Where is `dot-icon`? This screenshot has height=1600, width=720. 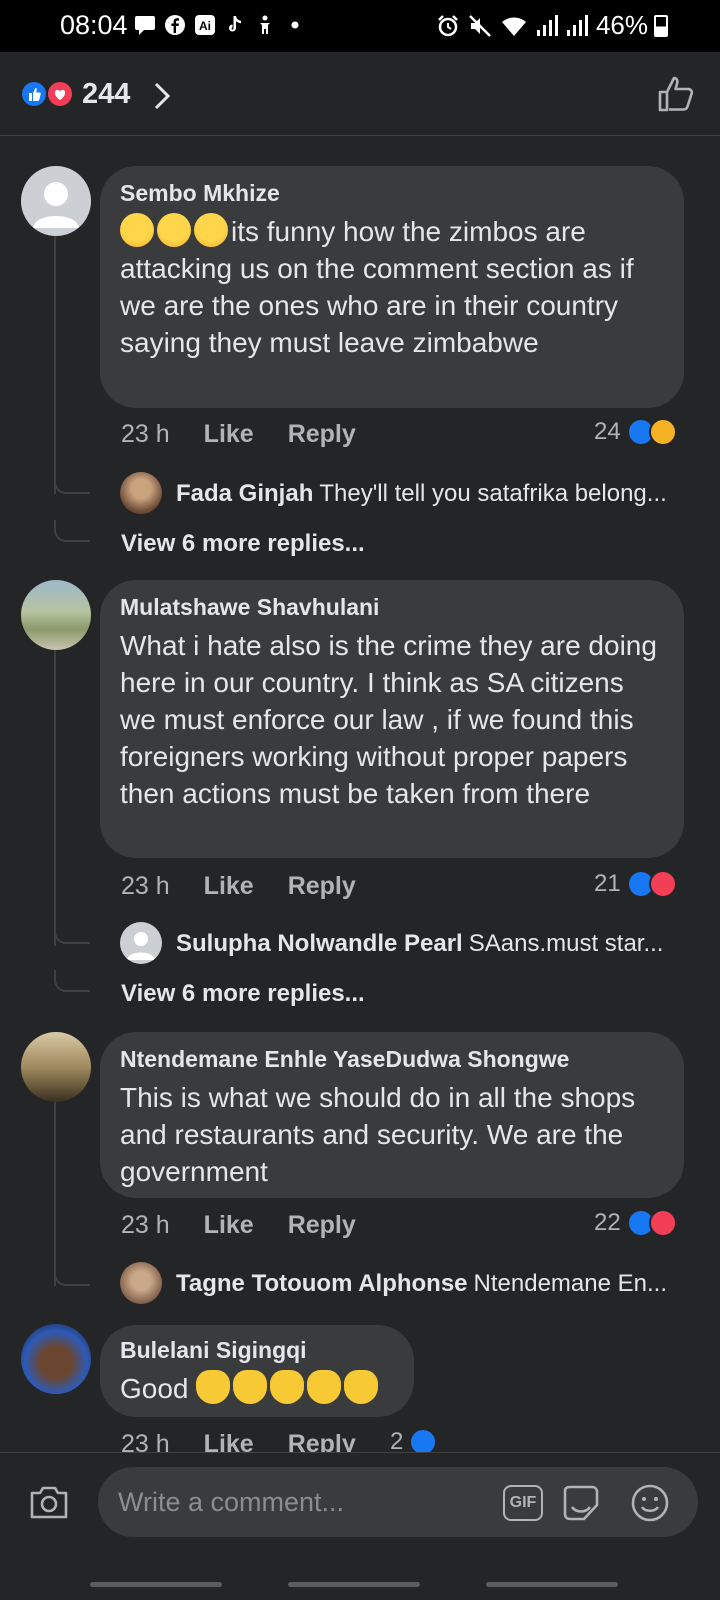 dot-icon is located at coordinates (295, 25).